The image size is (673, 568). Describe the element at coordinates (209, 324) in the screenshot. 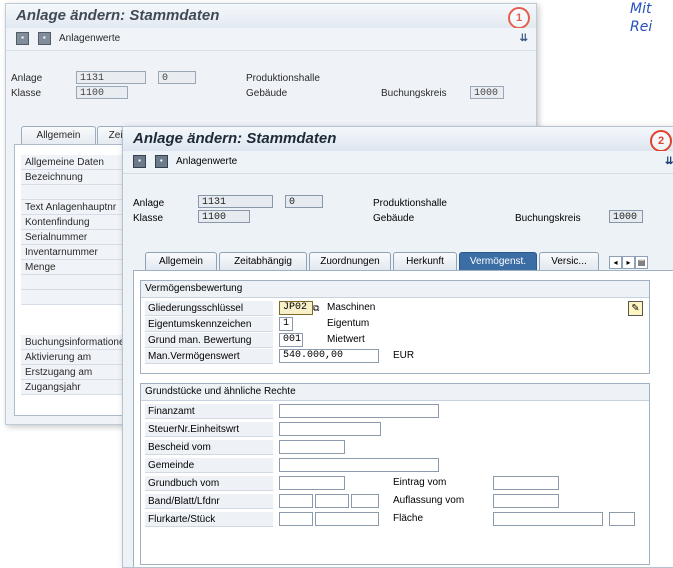

I see `eigentumskennzeichen-label: Eigentumskennzeichen` at that location.